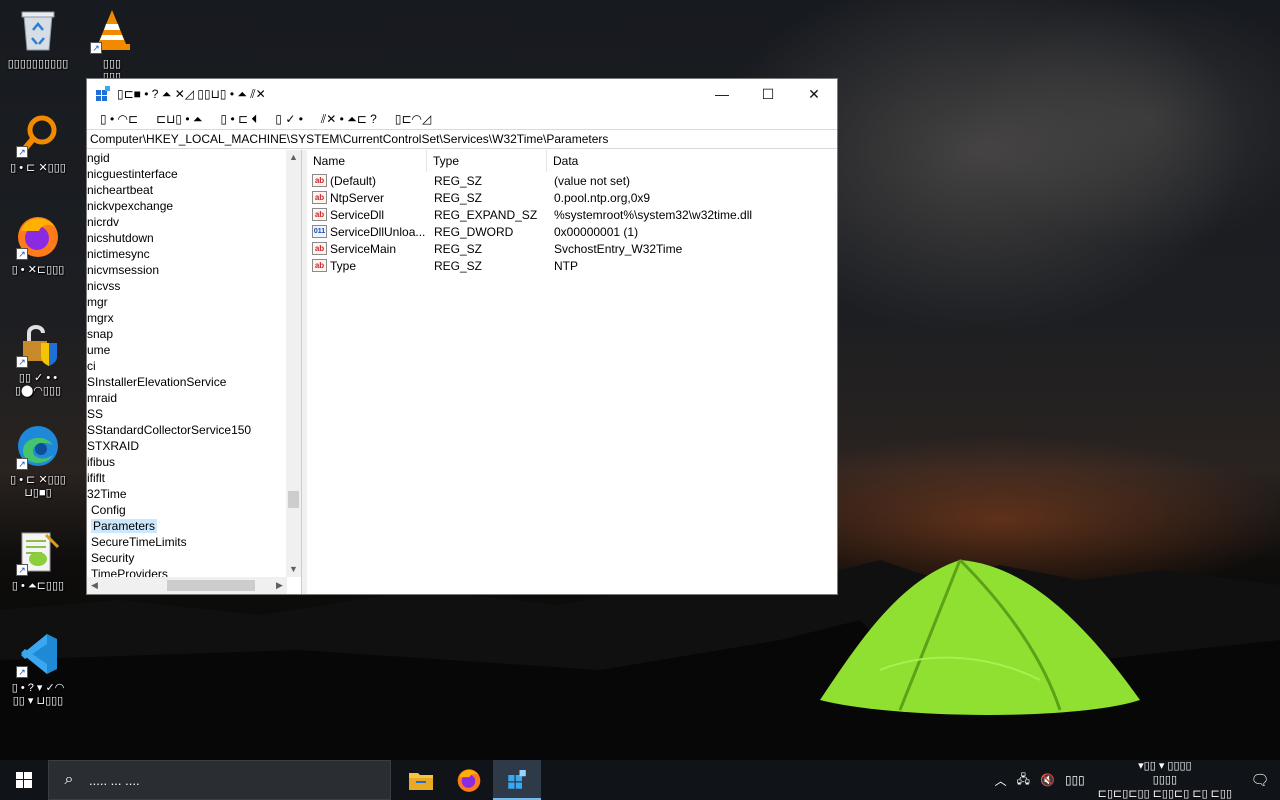 This screenshot has height=800, width=1280. Describe the element at coordinates (692, 161) in the screenshot. I see `column-header-data: Data` at that location.